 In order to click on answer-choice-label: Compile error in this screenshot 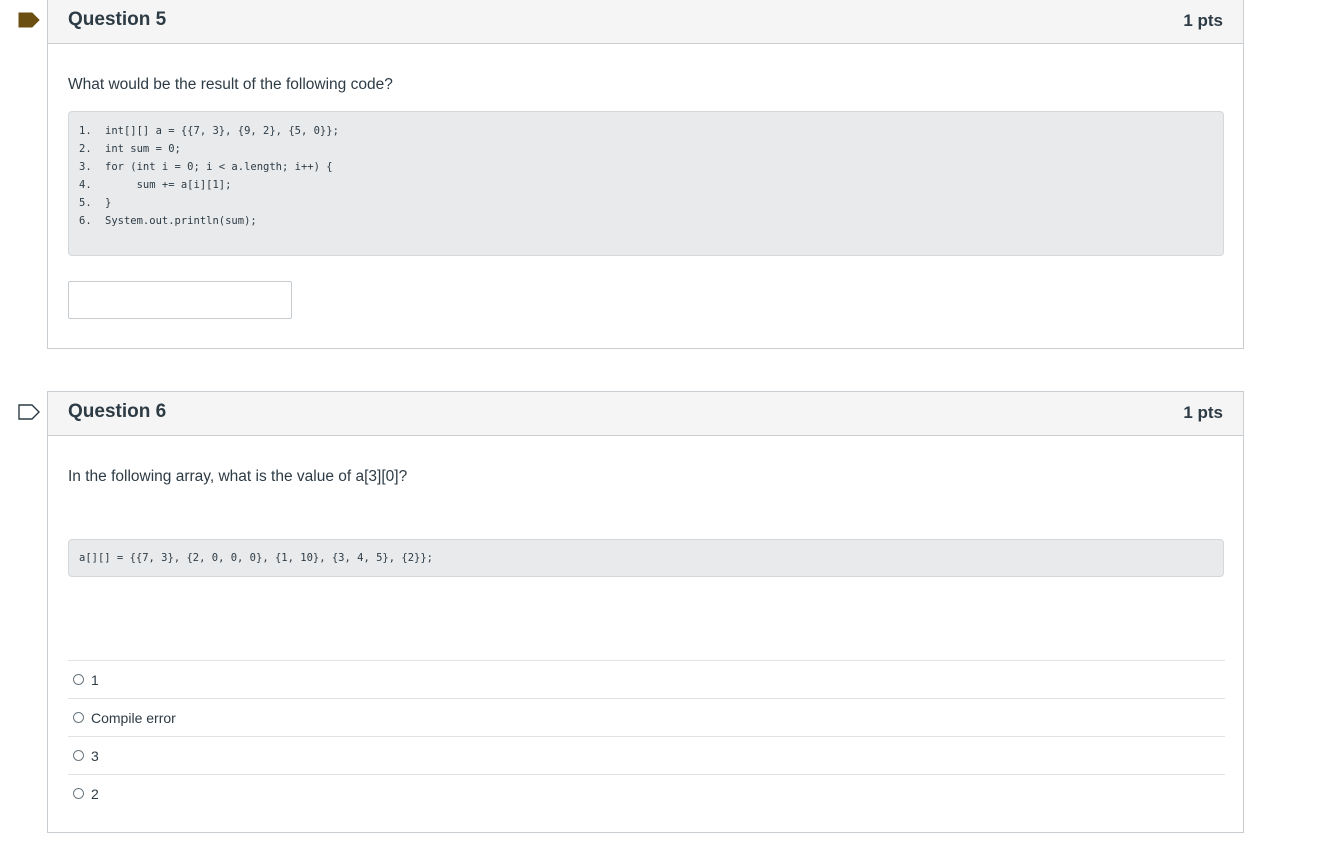, I will do `click(133, 717)`.